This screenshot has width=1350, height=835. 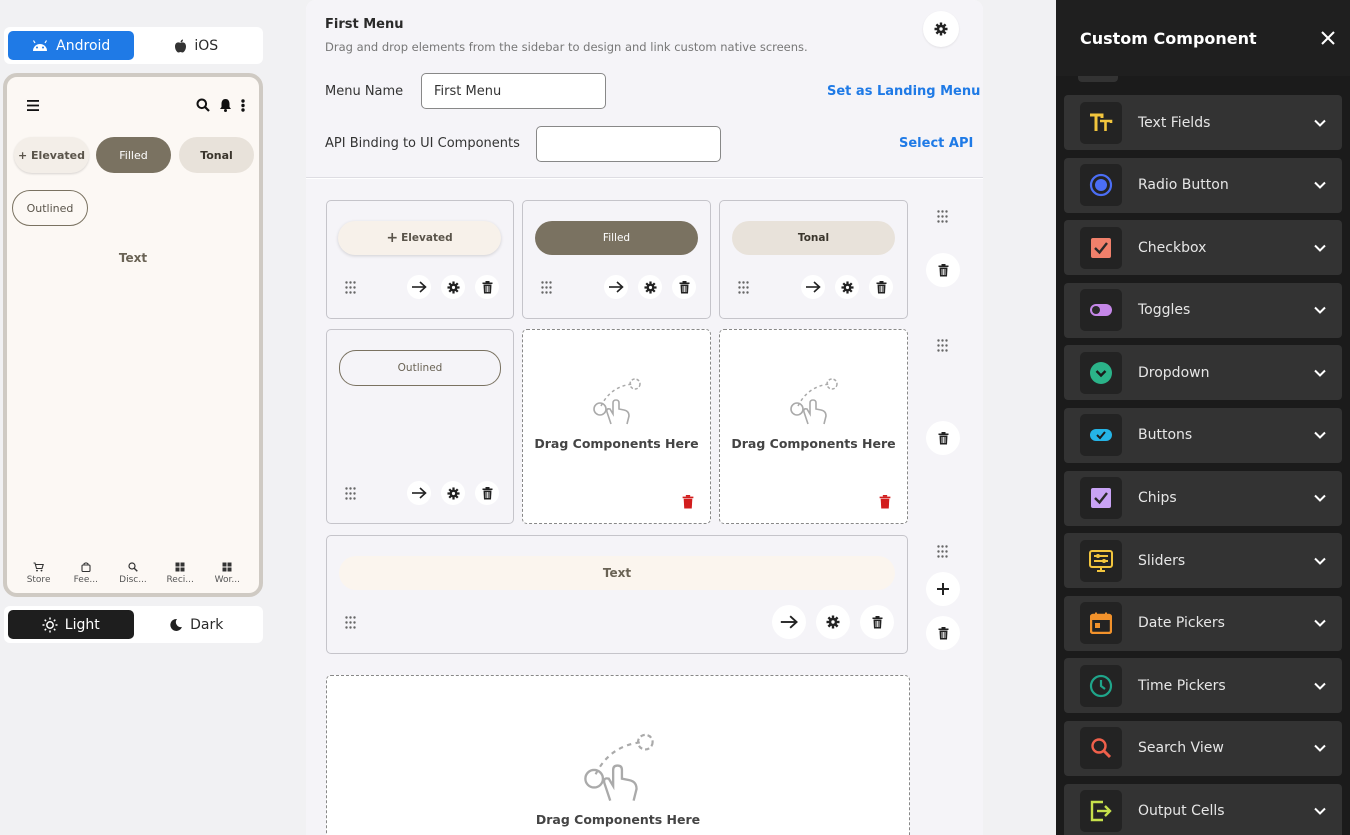 What do you see at coordinates (1203, 748) in the screenshot?
I see `accordion-search-view: Search View` at bounding box center [1203, 748].